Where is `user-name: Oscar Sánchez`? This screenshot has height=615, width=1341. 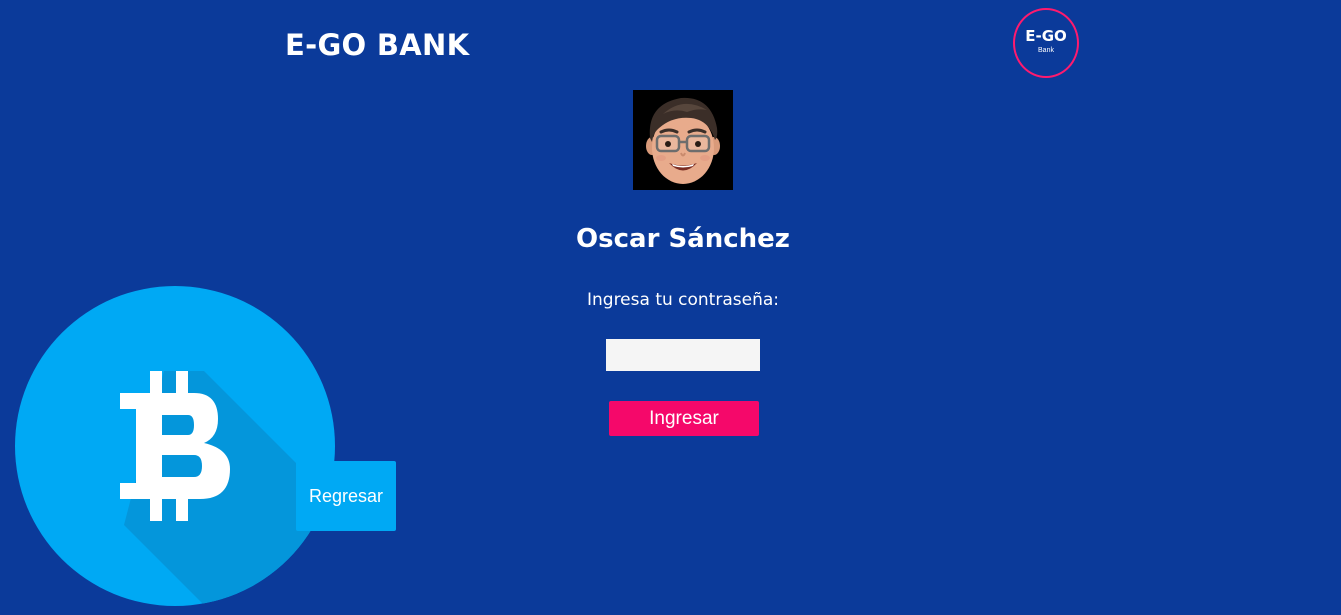
user-name: Oscar Sánchez is located at coordinates (683, 239).